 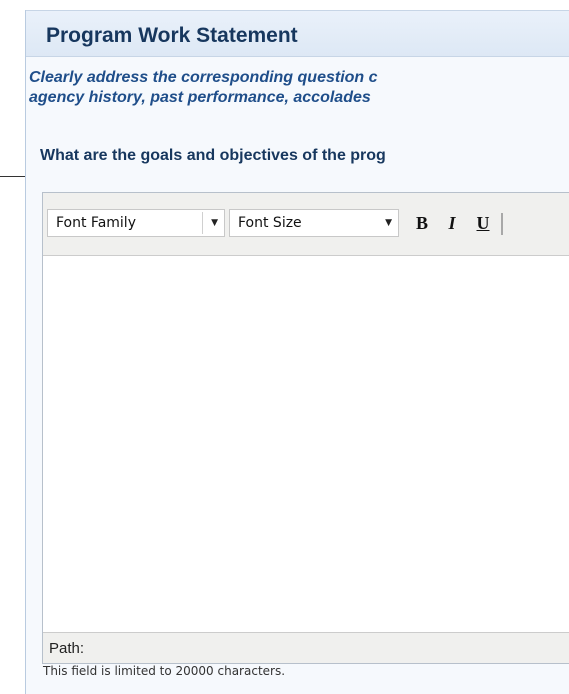 I want to click on panel-header: Program Work Statement, so click(x=297, y=33).